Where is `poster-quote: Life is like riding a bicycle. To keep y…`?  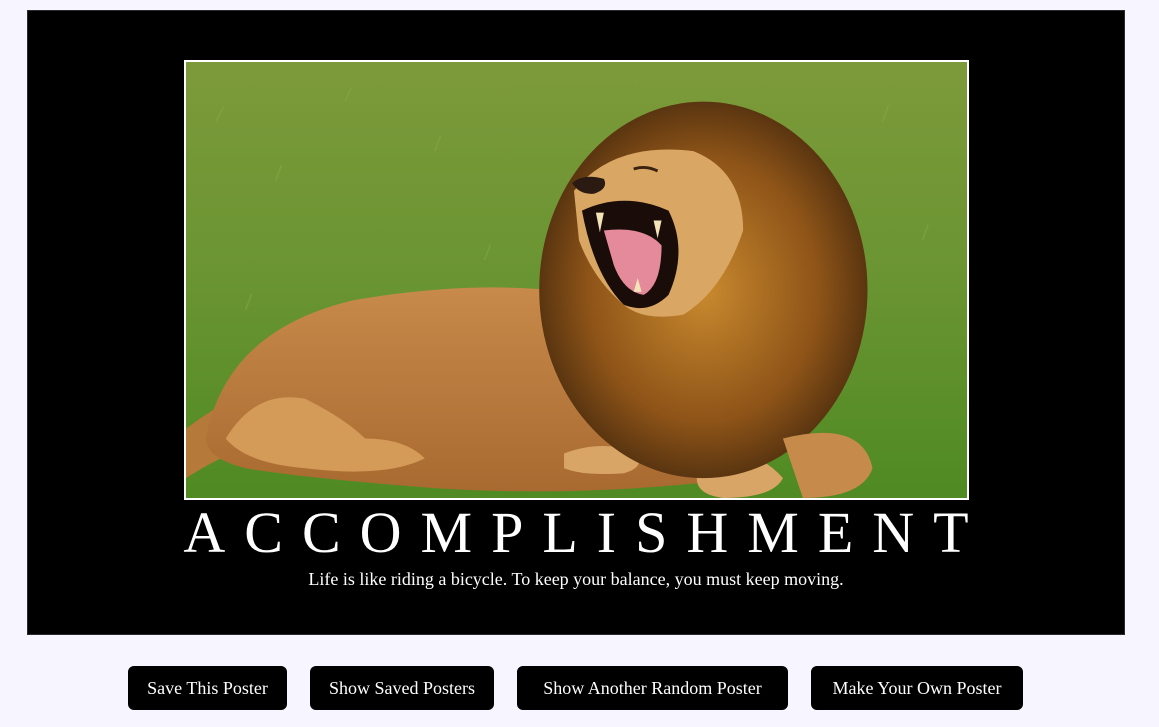 poster-quote: Life is like riding a bicycle. To keep y… is located at coordinates (576, 579).